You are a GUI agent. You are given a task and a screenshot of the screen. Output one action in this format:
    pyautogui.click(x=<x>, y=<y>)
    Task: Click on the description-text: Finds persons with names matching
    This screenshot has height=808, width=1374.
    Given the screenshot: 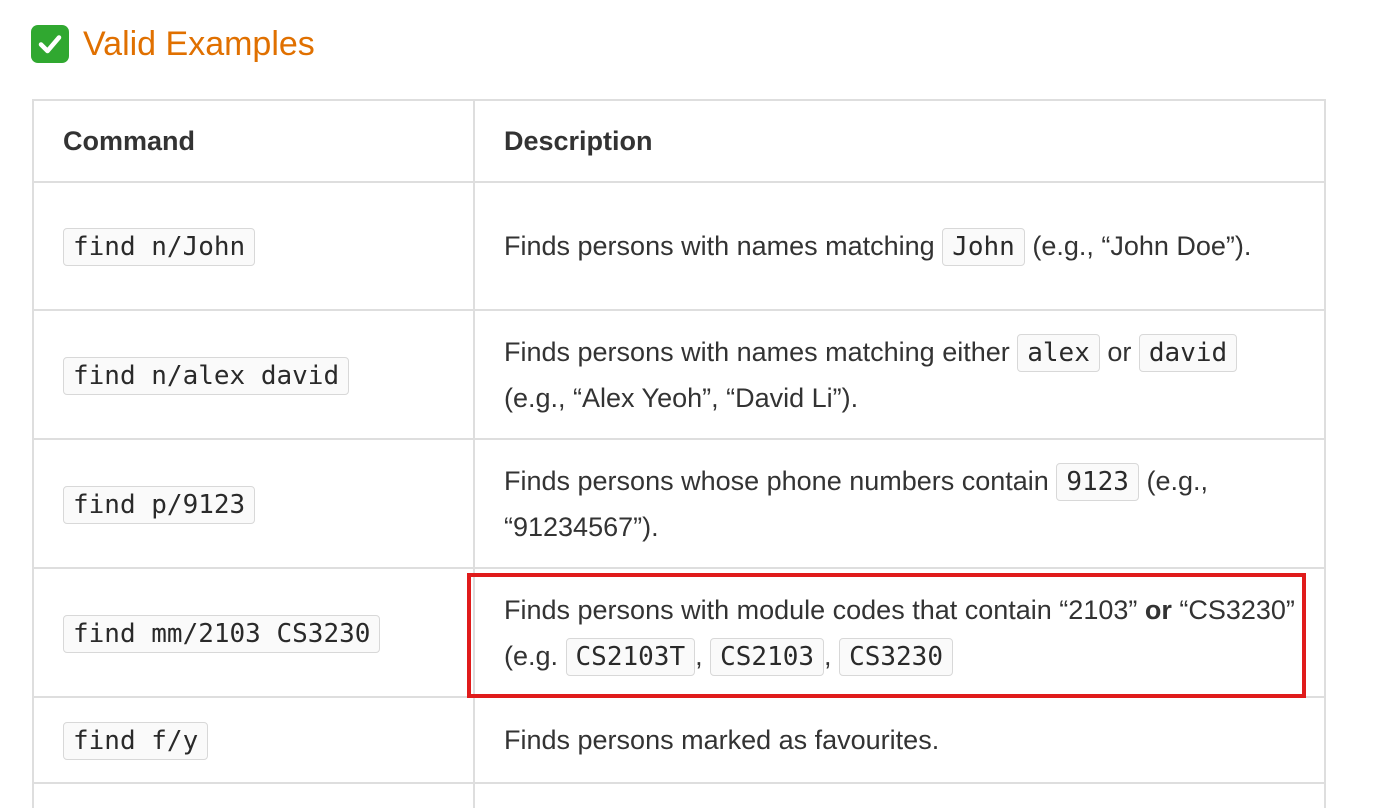 What is the action you would take?
    pyautogui.click(x=723, y=246)
    